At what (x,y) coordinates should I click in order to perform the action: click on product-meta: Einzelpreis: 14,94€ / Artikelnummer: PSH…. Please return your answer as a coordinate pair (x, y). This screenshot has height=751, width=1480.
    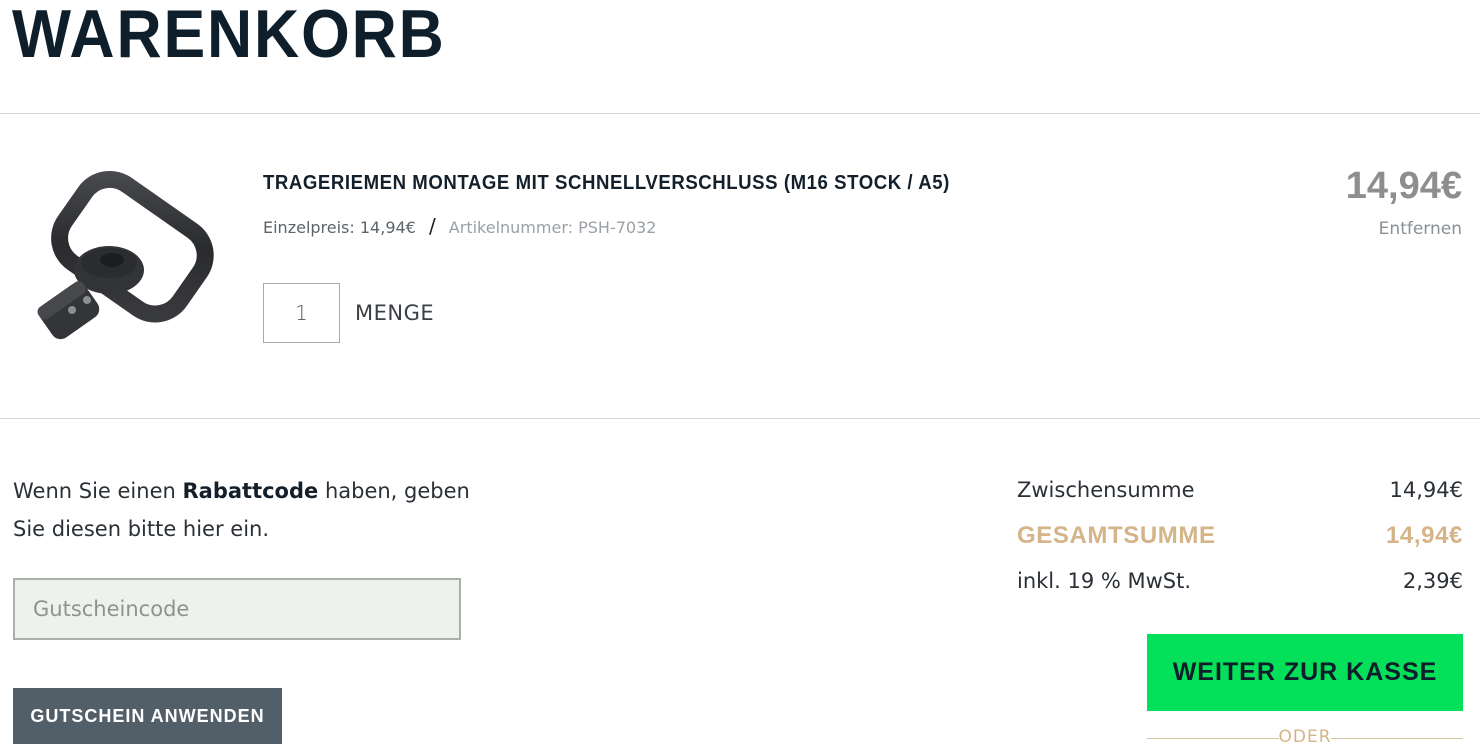
    Looking at the image, I should click on (459, 226).